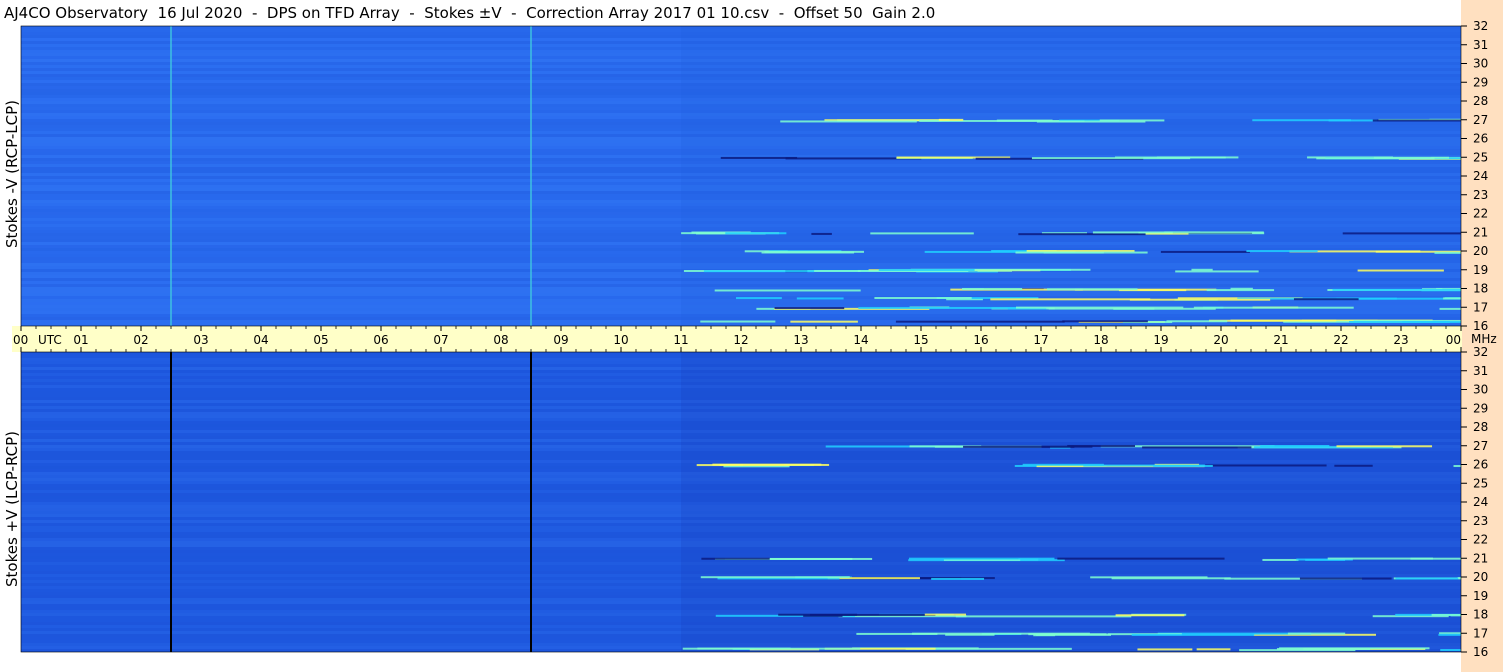  What do you see at coordinates (50, 340) in the screenshot?
I see `x-unit-label: UTC` at bounding box center [50, 340].